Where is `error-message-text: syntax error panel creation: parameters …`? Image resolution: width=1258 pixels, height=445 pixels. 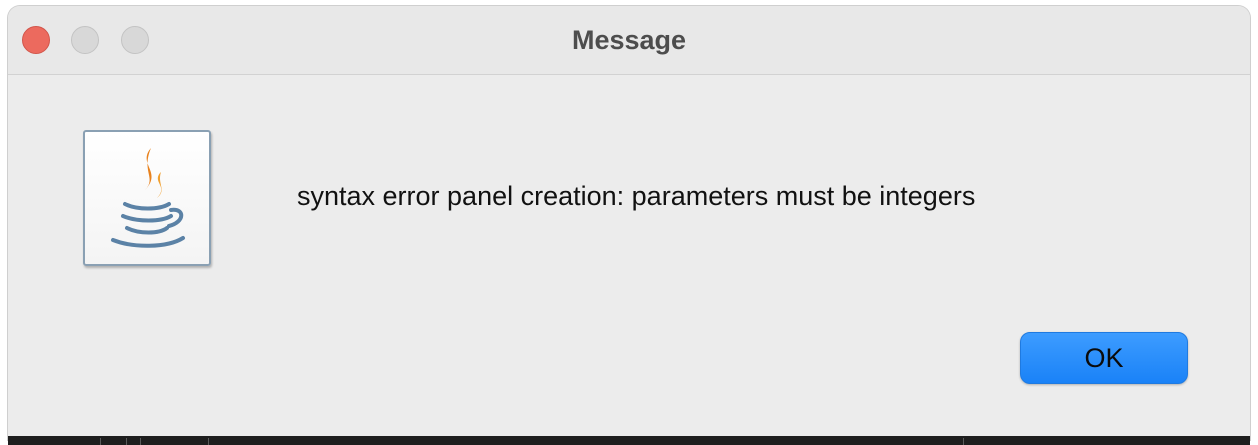 error-message-text: syntax error panel creation: parameters … is located at coordinates (636, 196).